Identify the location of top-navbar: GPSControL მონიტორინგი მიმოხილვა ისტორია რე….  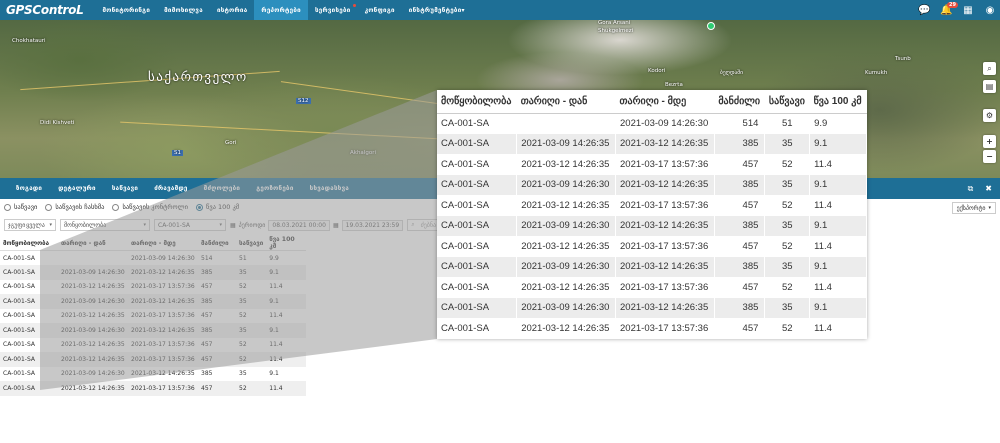
(500, 10).